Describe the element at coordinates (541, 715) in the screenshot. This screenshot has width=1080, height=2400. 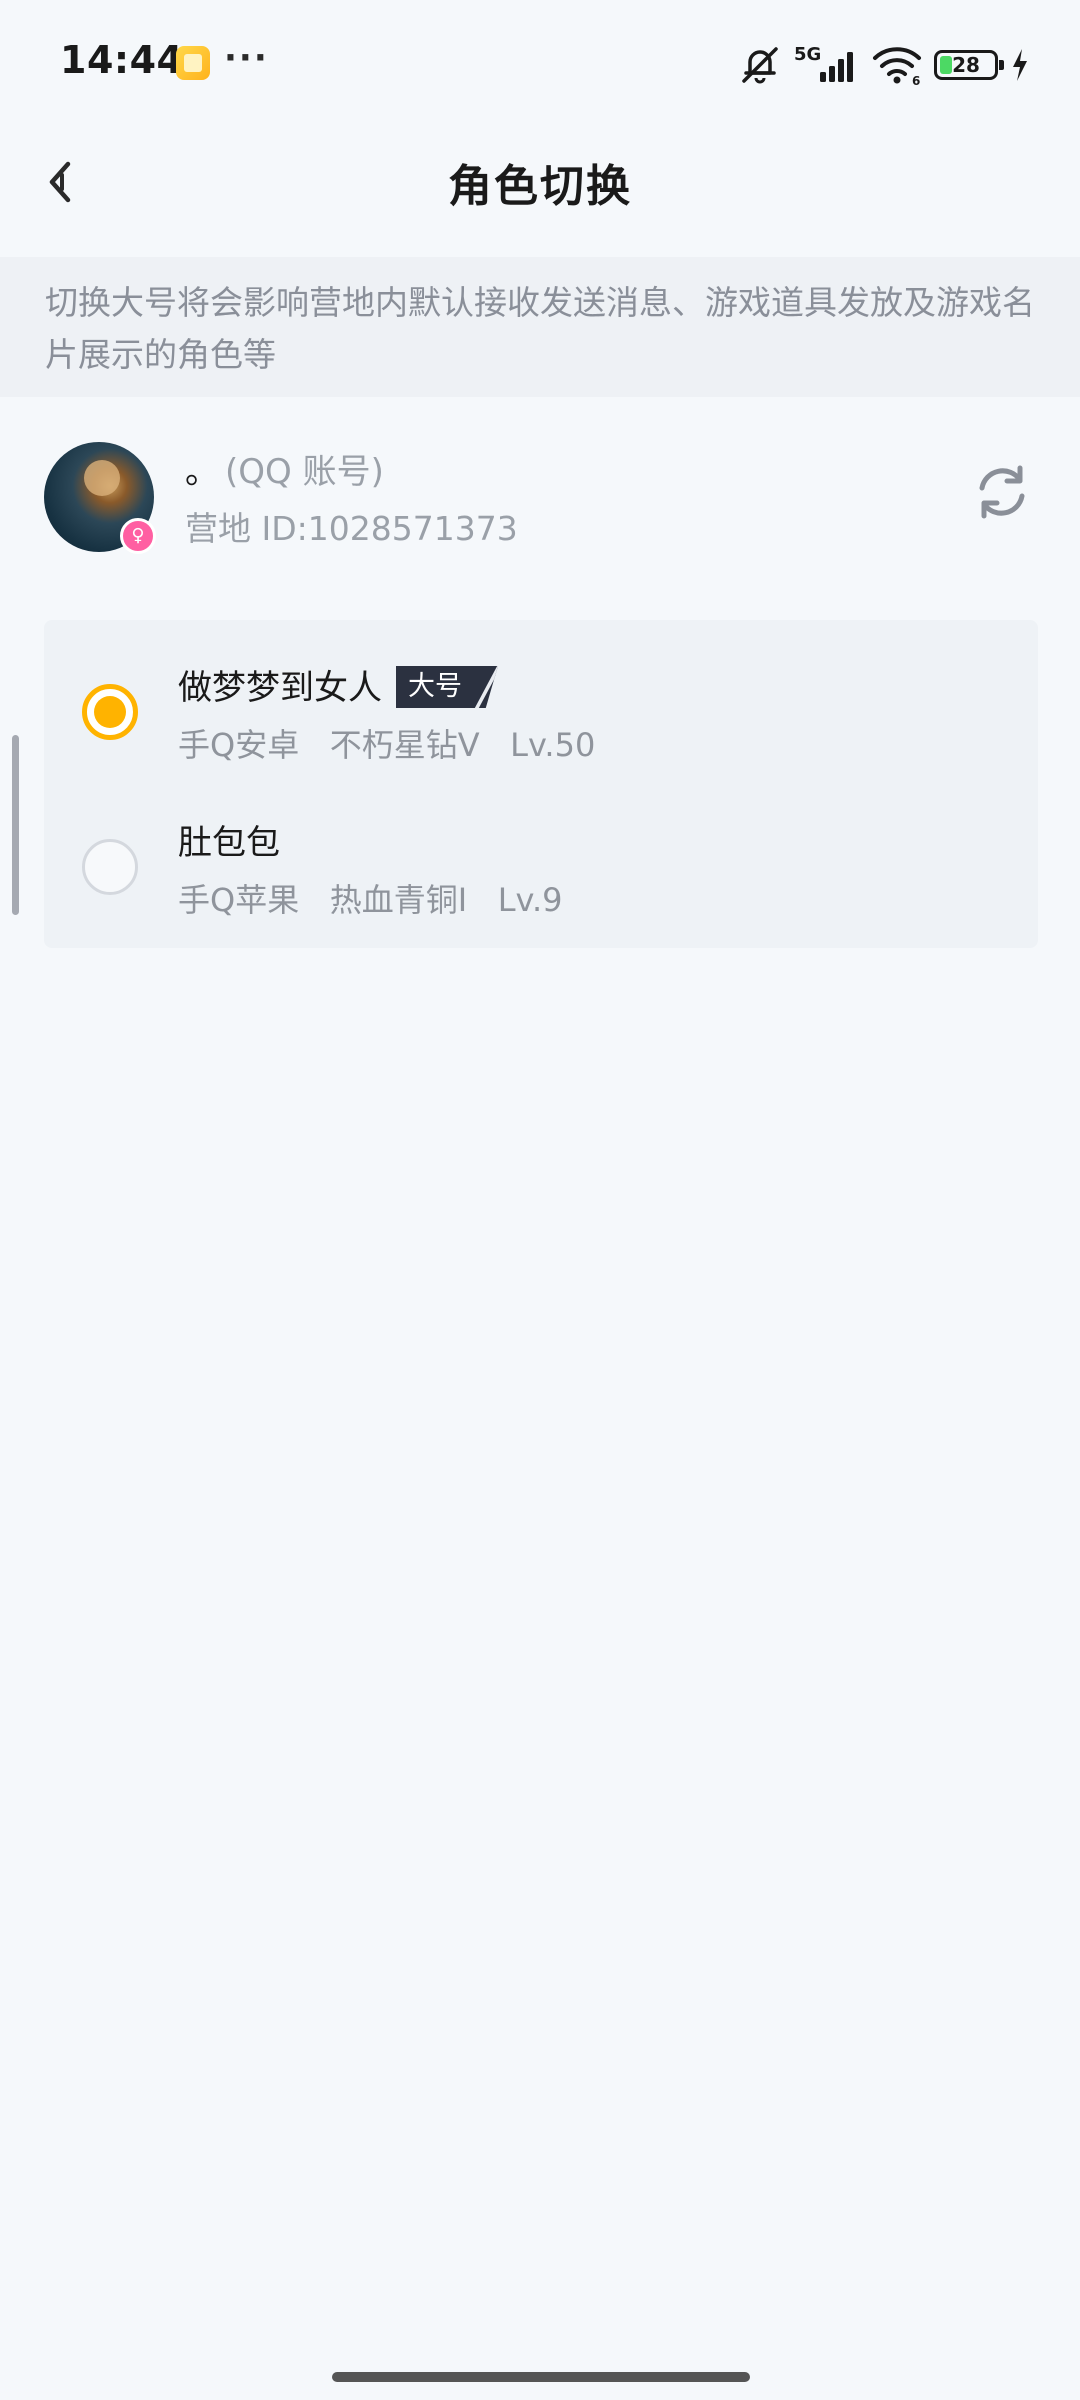
I see `list-item-role-1: 做梦梦到女人 大号 手Q安卓 不朽星钻V Lv.50` at that location.